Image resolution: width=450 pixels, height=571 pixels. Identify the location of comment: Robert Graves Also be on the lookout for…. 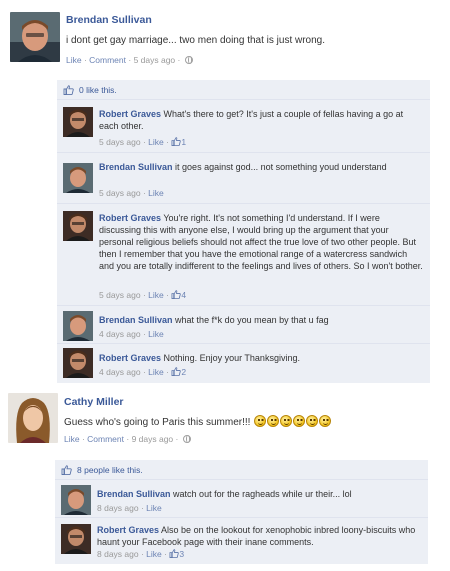
(241, 541).